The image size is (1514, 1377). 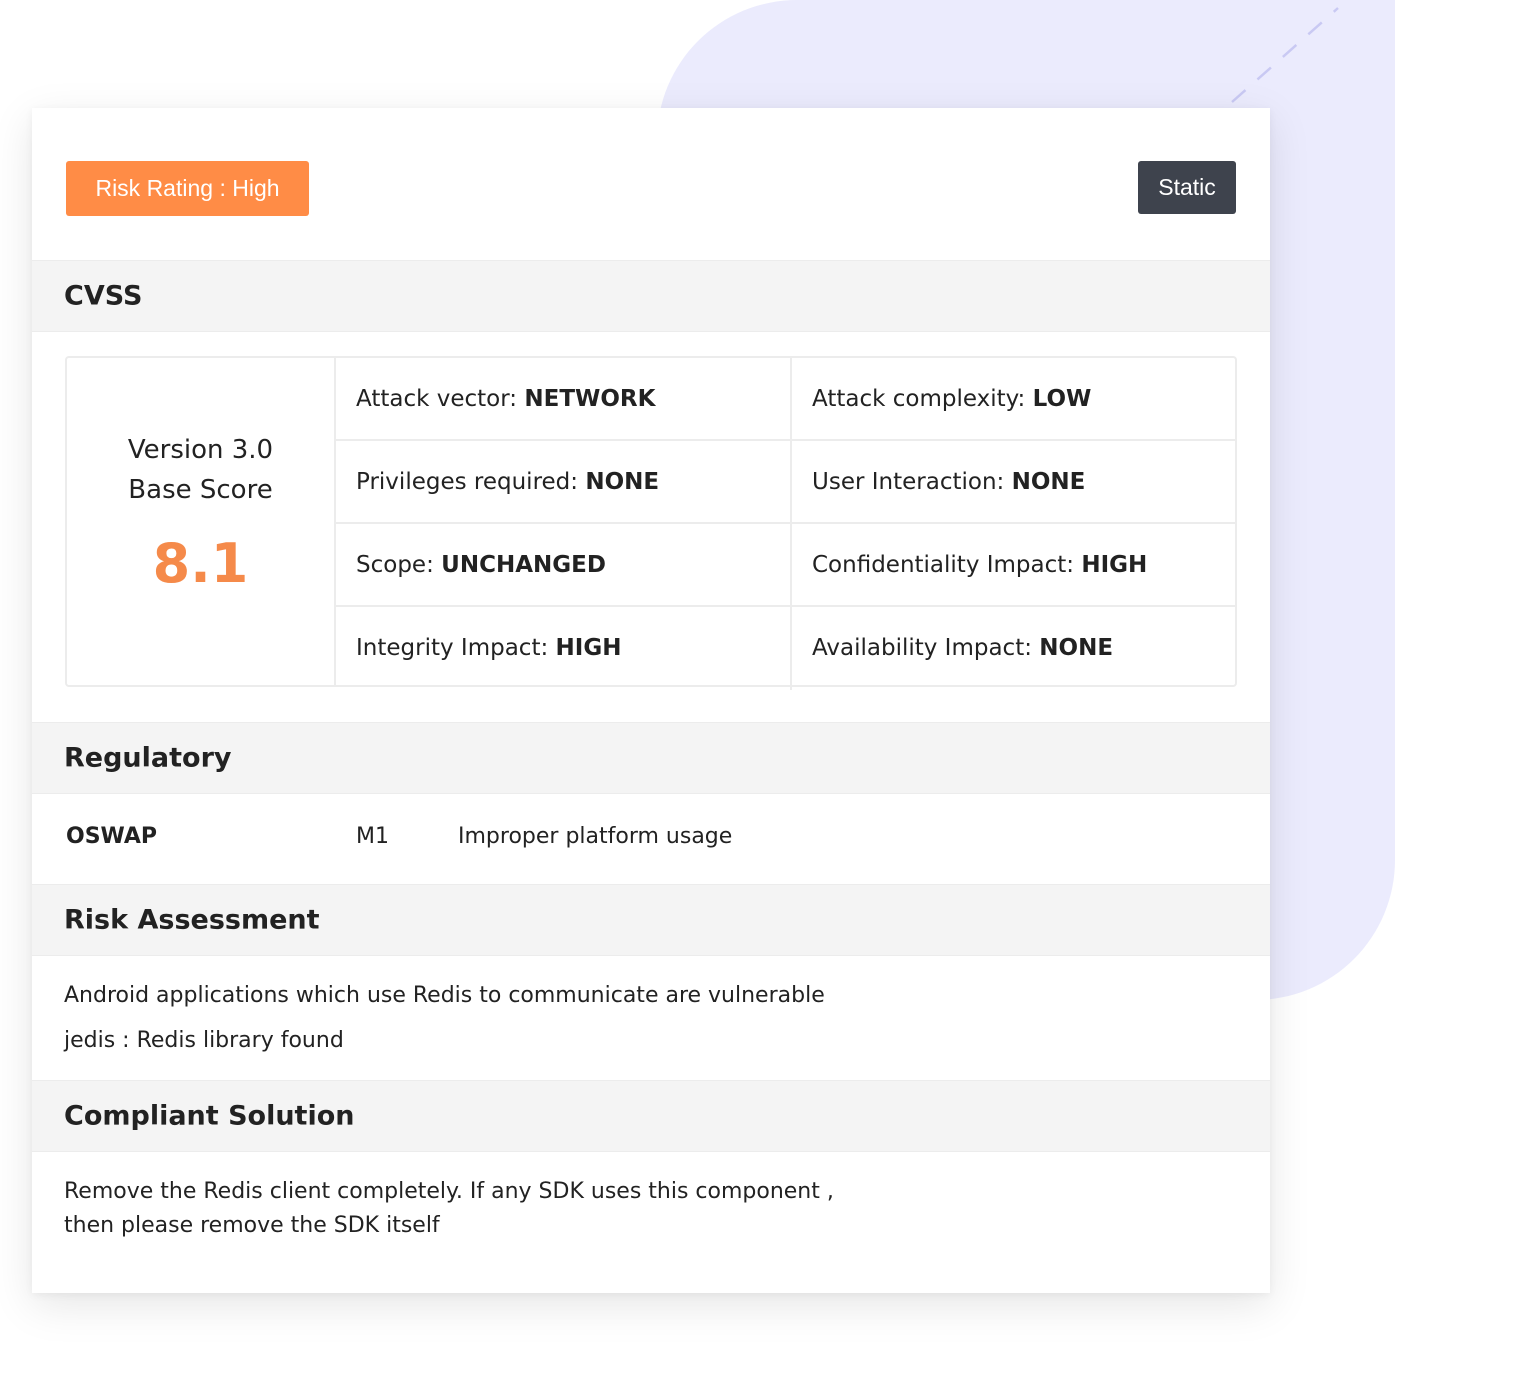 I want to click on metric-user-interaction: User Interaction: NONE, so click(x=1012, y=482).